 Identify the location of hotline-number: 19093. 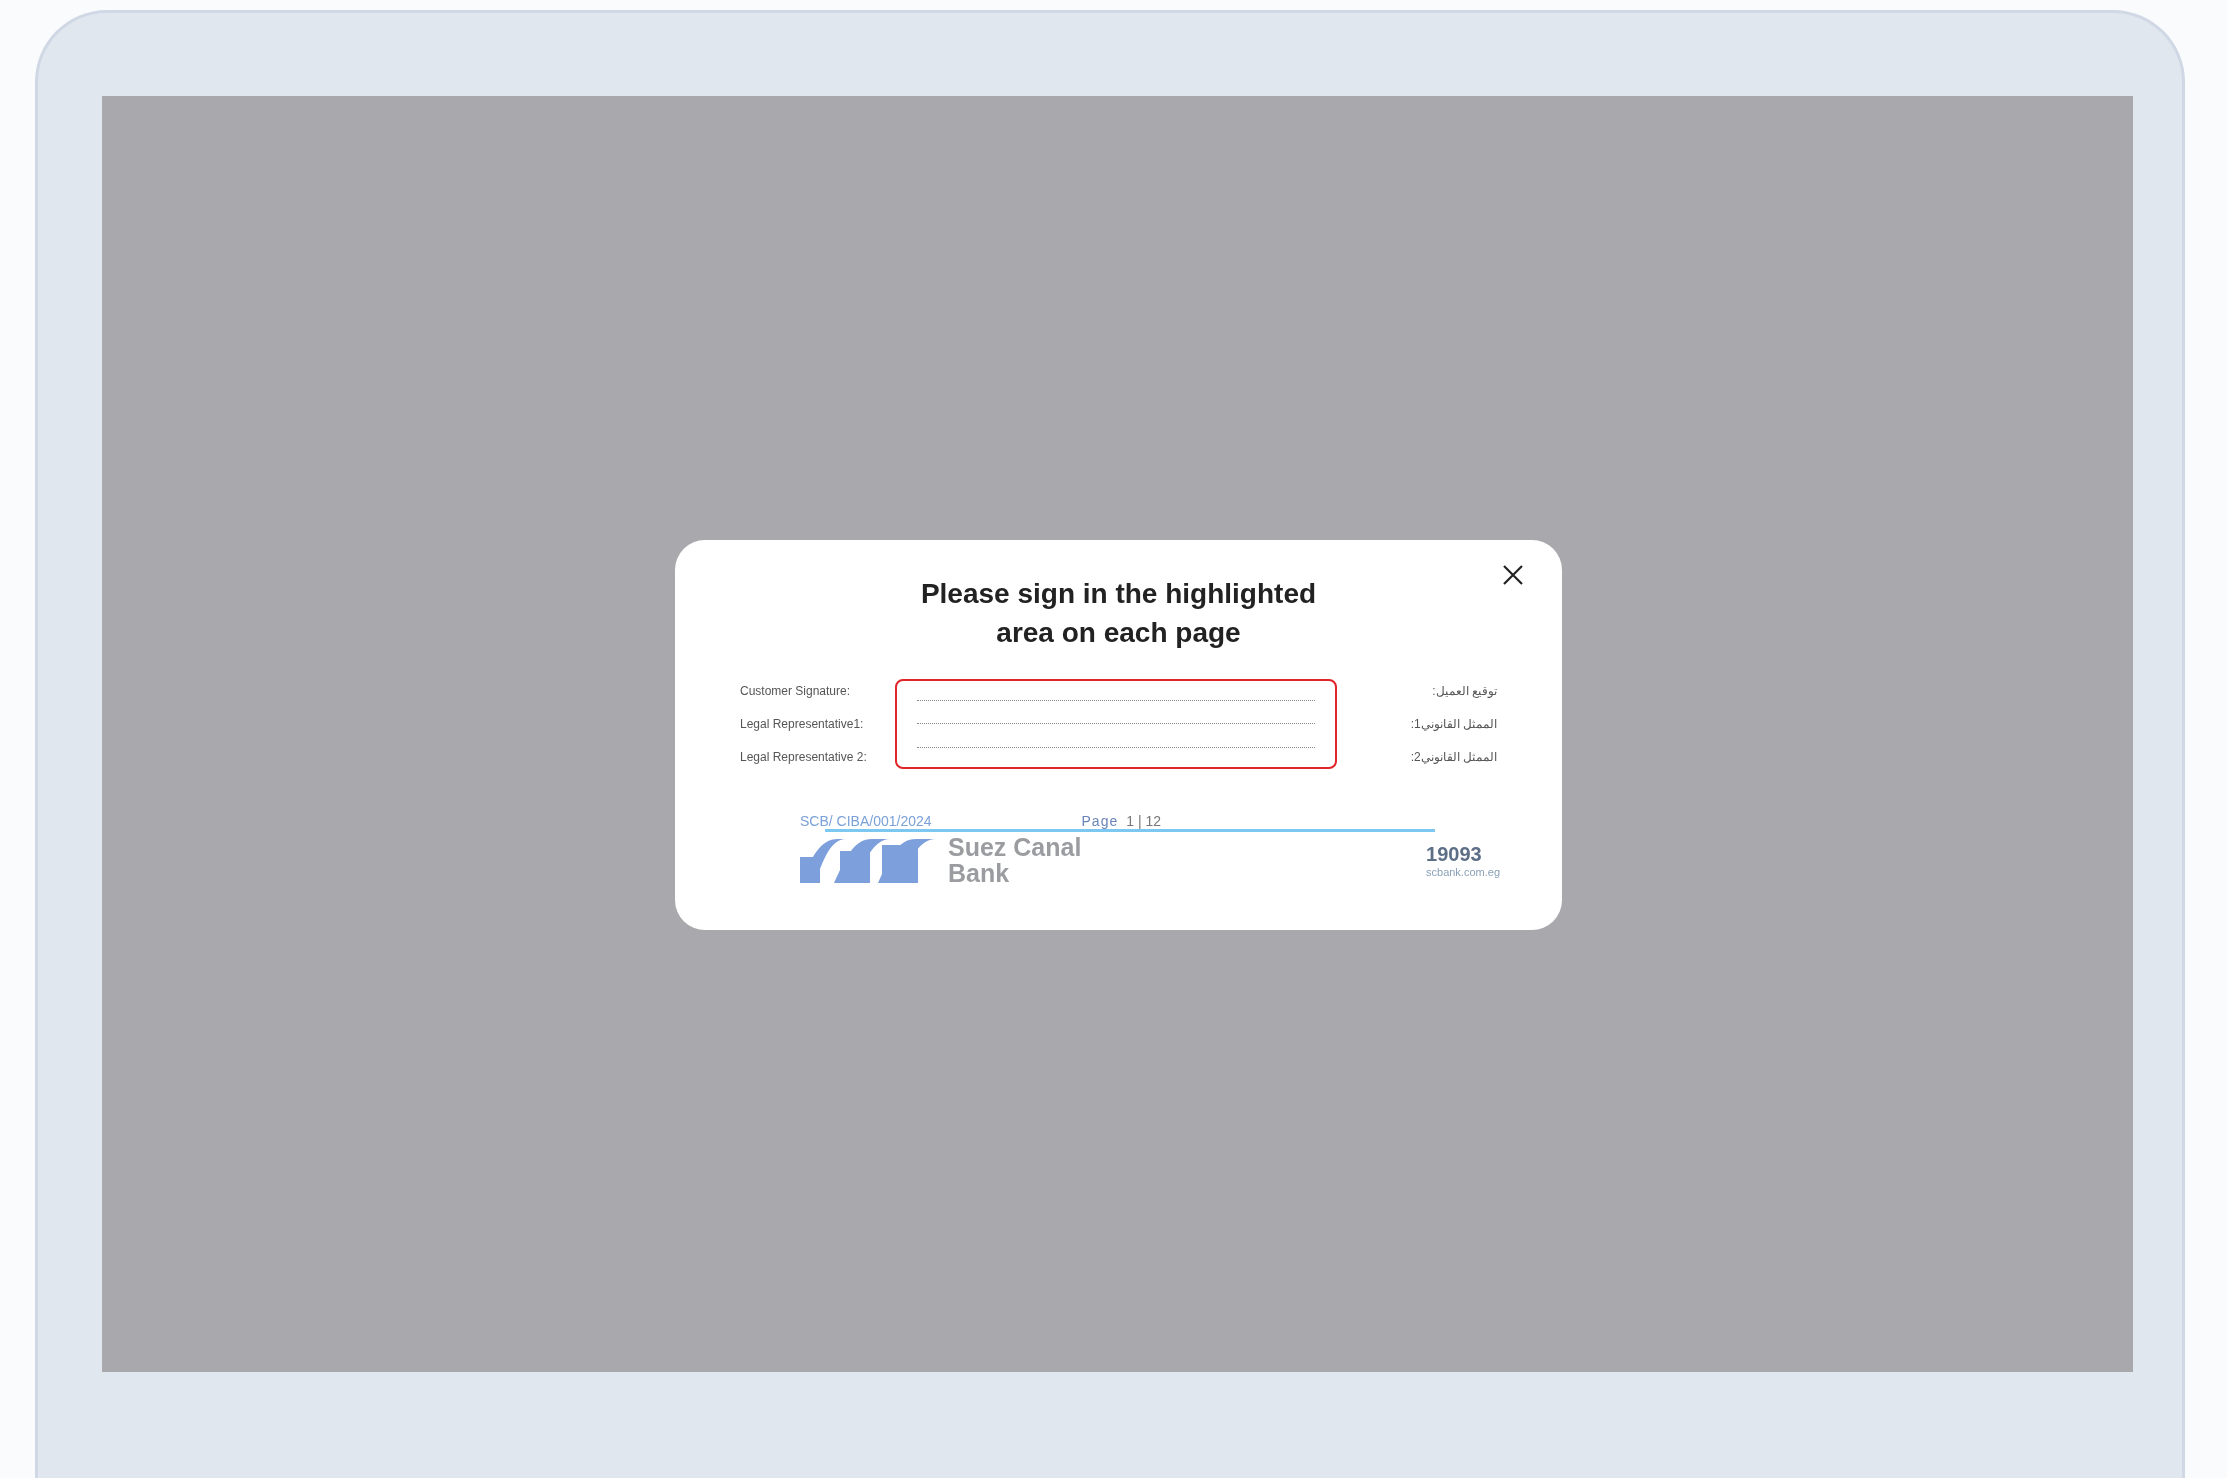
(1454, 854).